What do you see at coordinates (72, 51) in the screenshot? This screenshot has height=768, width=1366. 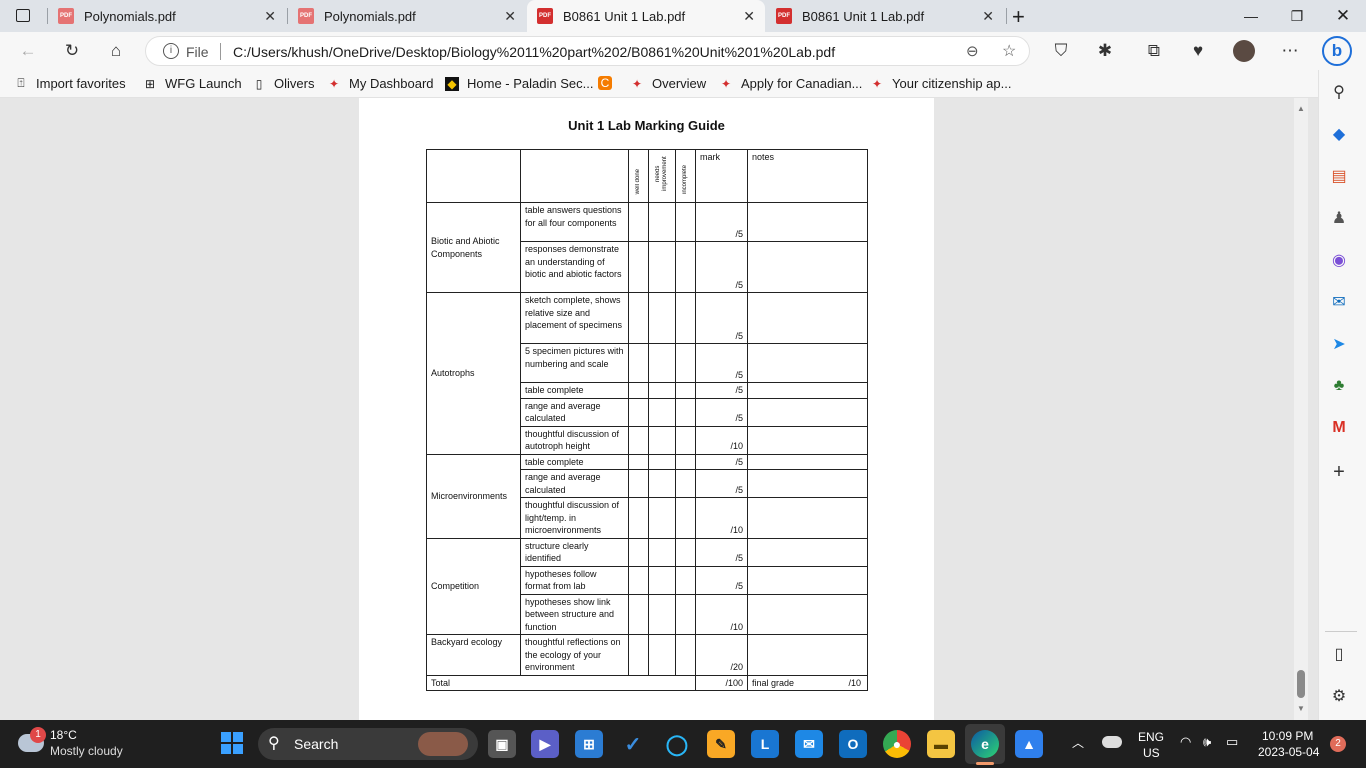 I see `refresh-icon: ↻` at bounding box center [72, 51].